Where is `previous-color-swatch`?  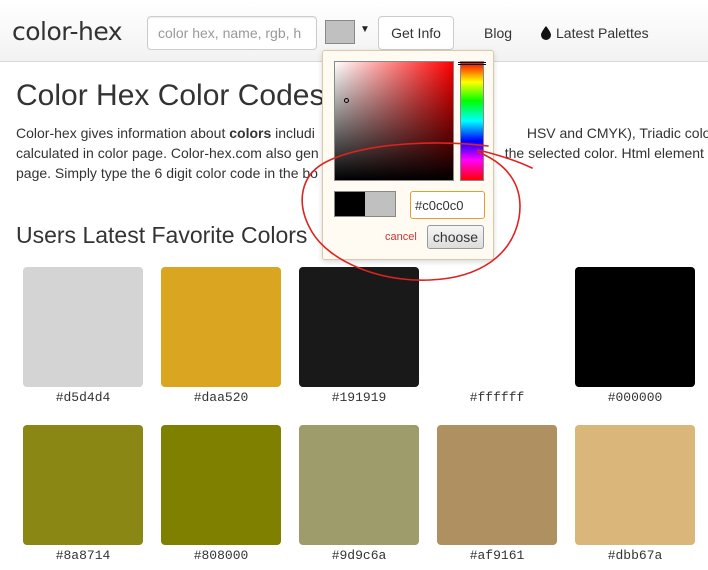 previous-color-swatch is located at coordinates (350, 204).